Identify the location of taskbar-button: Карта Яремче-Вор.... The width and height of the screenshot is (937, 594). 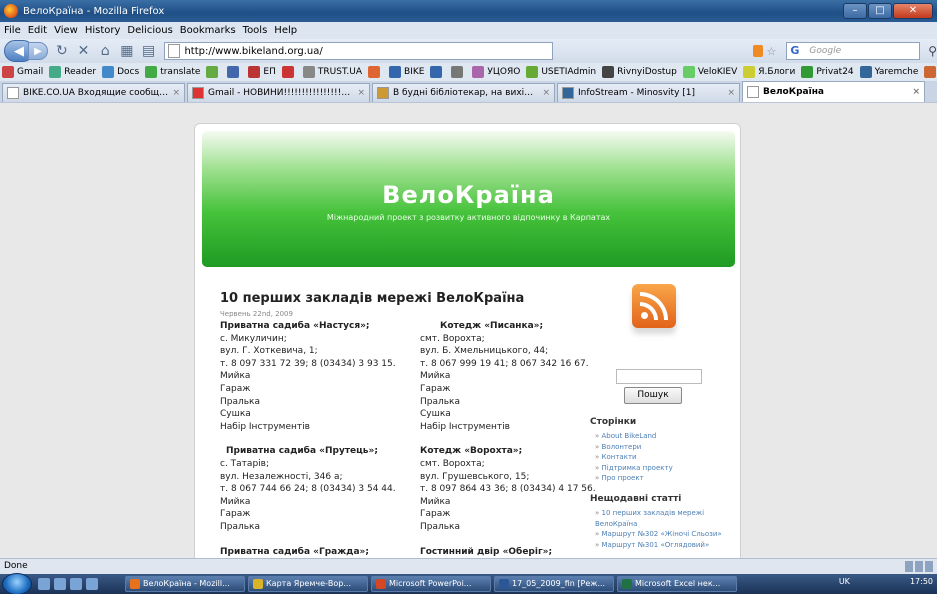
(308, 584).